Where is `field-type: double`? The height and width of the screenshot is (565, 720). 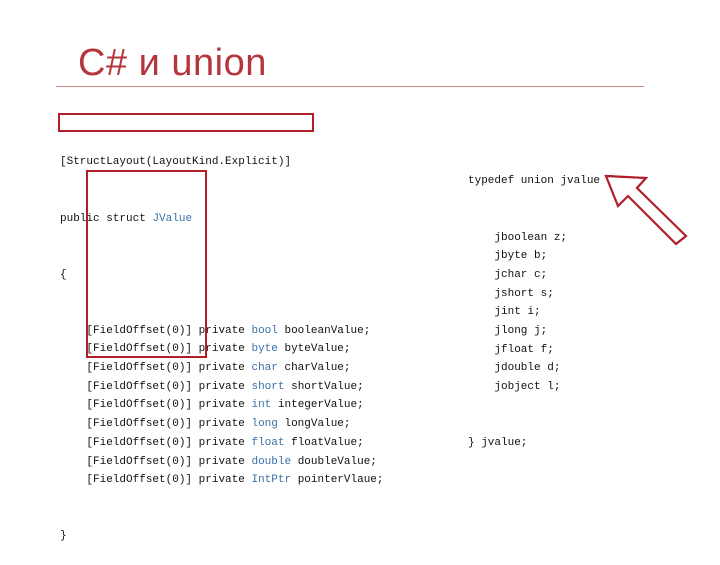 field-type: double is located at coordinates (271, 461).